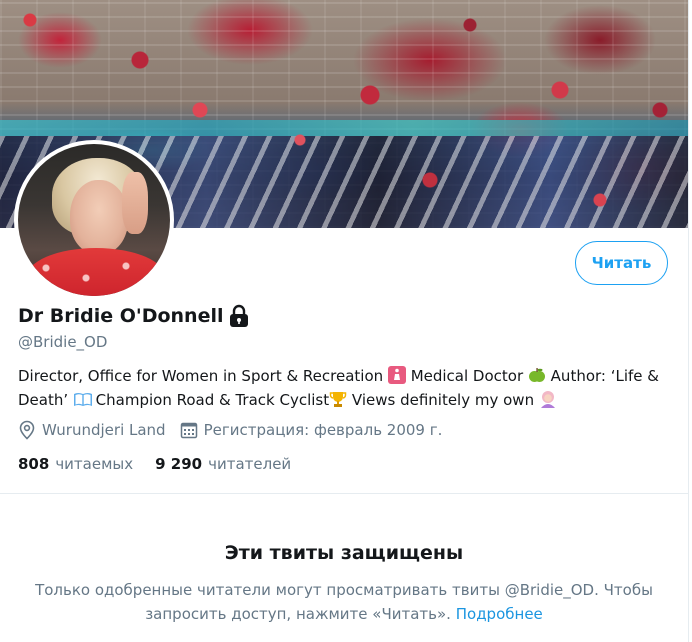  Describe the element at coordinates (250, 464) in the screenshot. I see `followers-label: читателей` at that location.